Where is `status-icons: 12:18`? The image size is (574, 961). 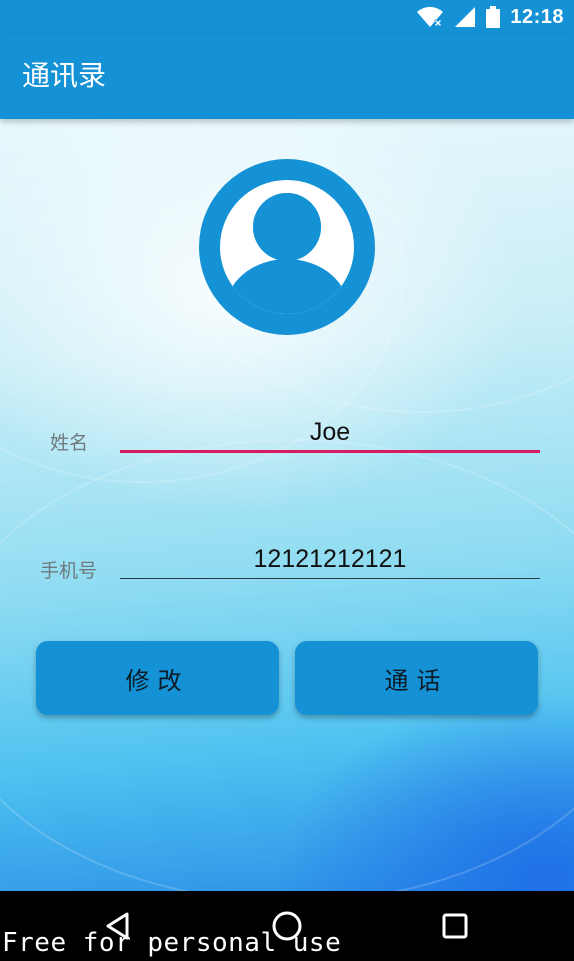 status-icons: 12:18 is located at coordinates (490, 17).